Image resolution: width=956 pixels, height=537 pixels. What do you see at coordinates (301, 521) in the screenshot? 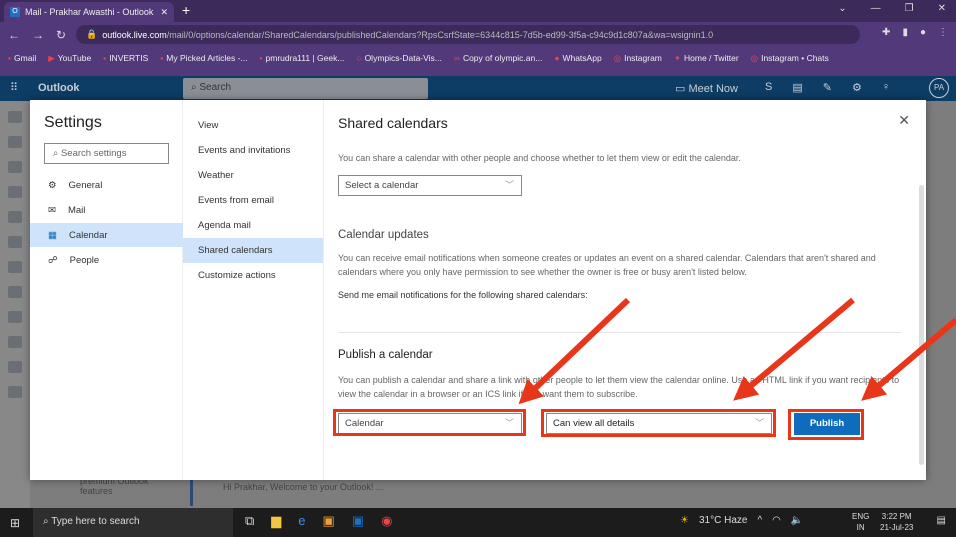
I see `edge-icon: e` at bounding box center [301, 521].